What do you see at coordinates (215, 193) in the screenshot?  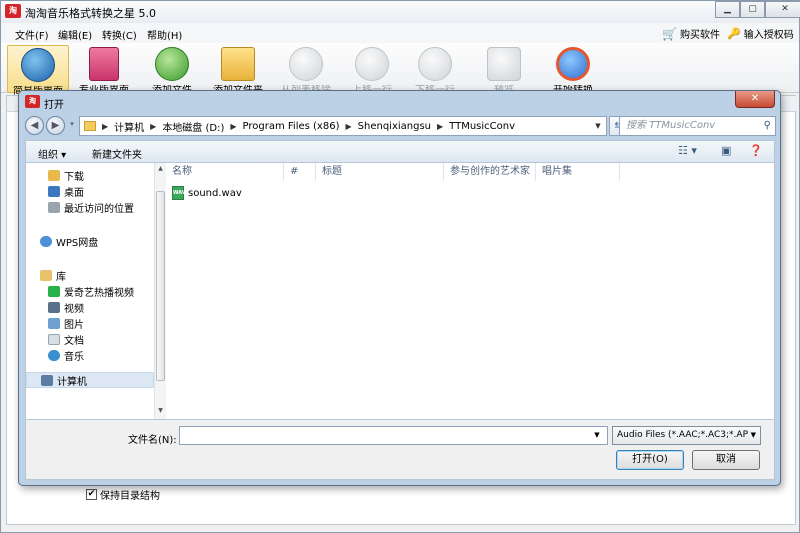 I see `file-name: sound.wav` at bounding box center [215, 193].